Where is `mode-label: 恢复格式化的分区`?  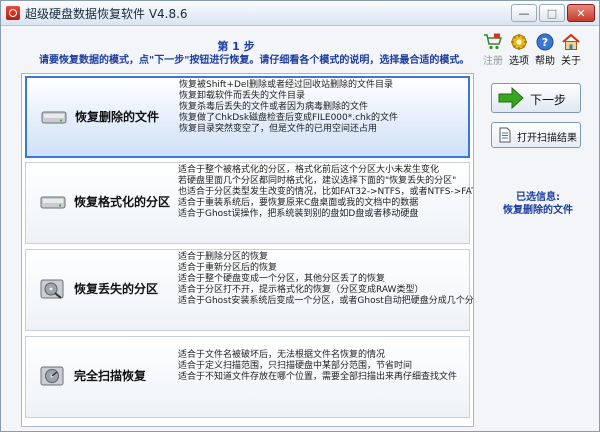 mode-label: 恢复格式化的分区 is located at coordinates (122, 202).